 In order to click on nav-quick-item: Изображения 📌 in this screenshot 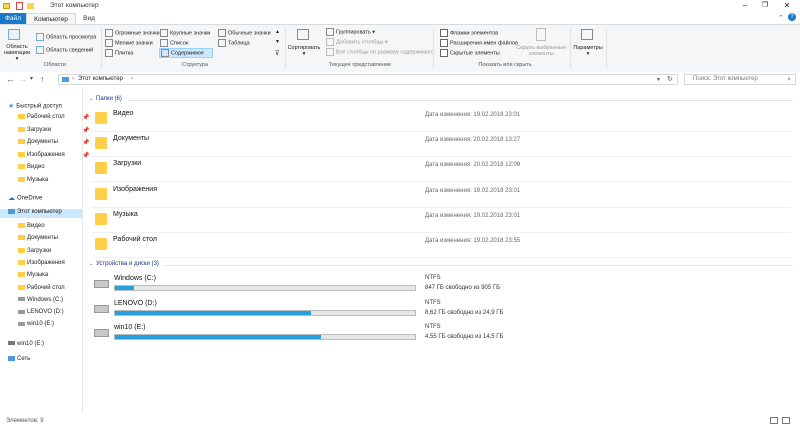, I will do `click(53, 155)`.